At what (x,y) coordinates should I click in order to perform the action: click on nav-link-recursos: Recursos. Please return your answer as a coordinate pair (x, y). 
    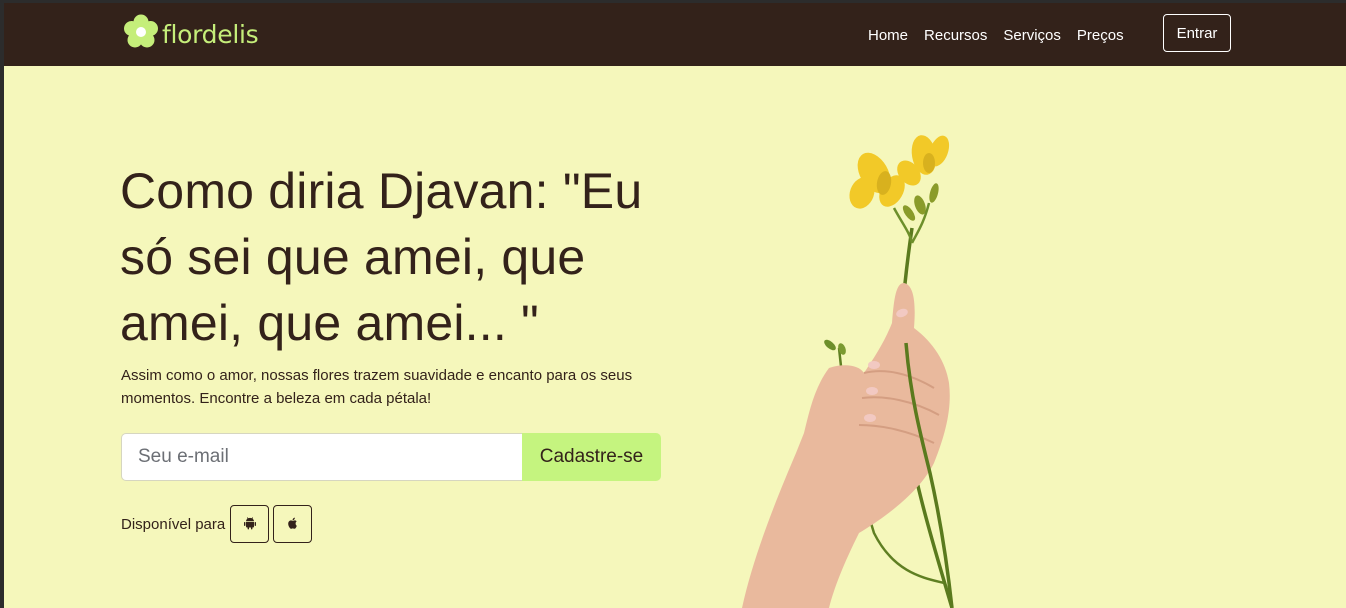
    Looking at the image, I should click on (955, 35).